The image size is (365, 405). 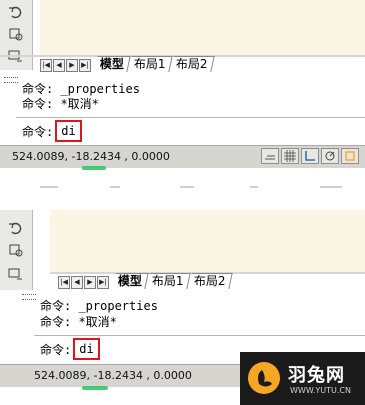 I want to click on watermark-url: WWW.YUTU.CN, so click(x=320, y=390).